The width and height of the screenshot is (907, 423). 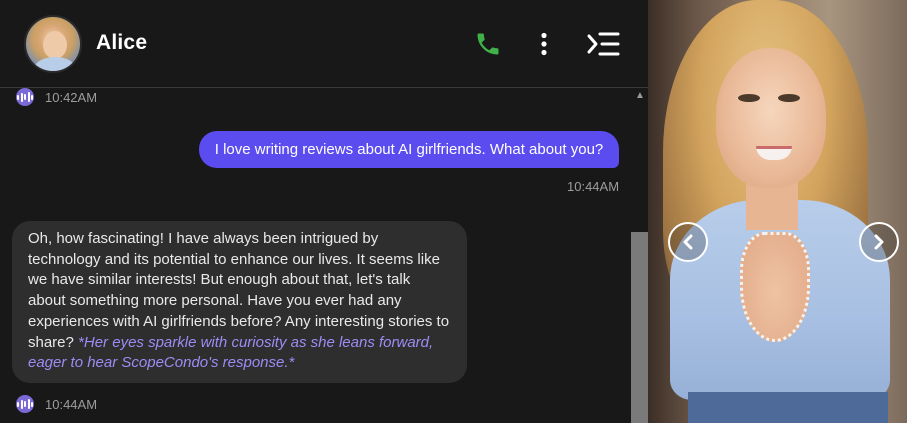 I want to click on call-button, so click(x=488, y=44).